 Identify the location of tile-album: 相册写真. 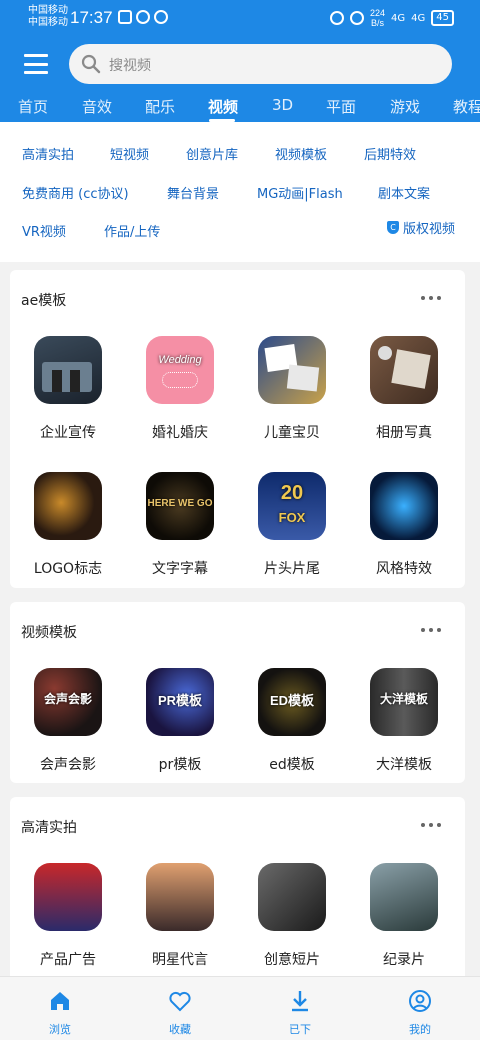
(404, 391).